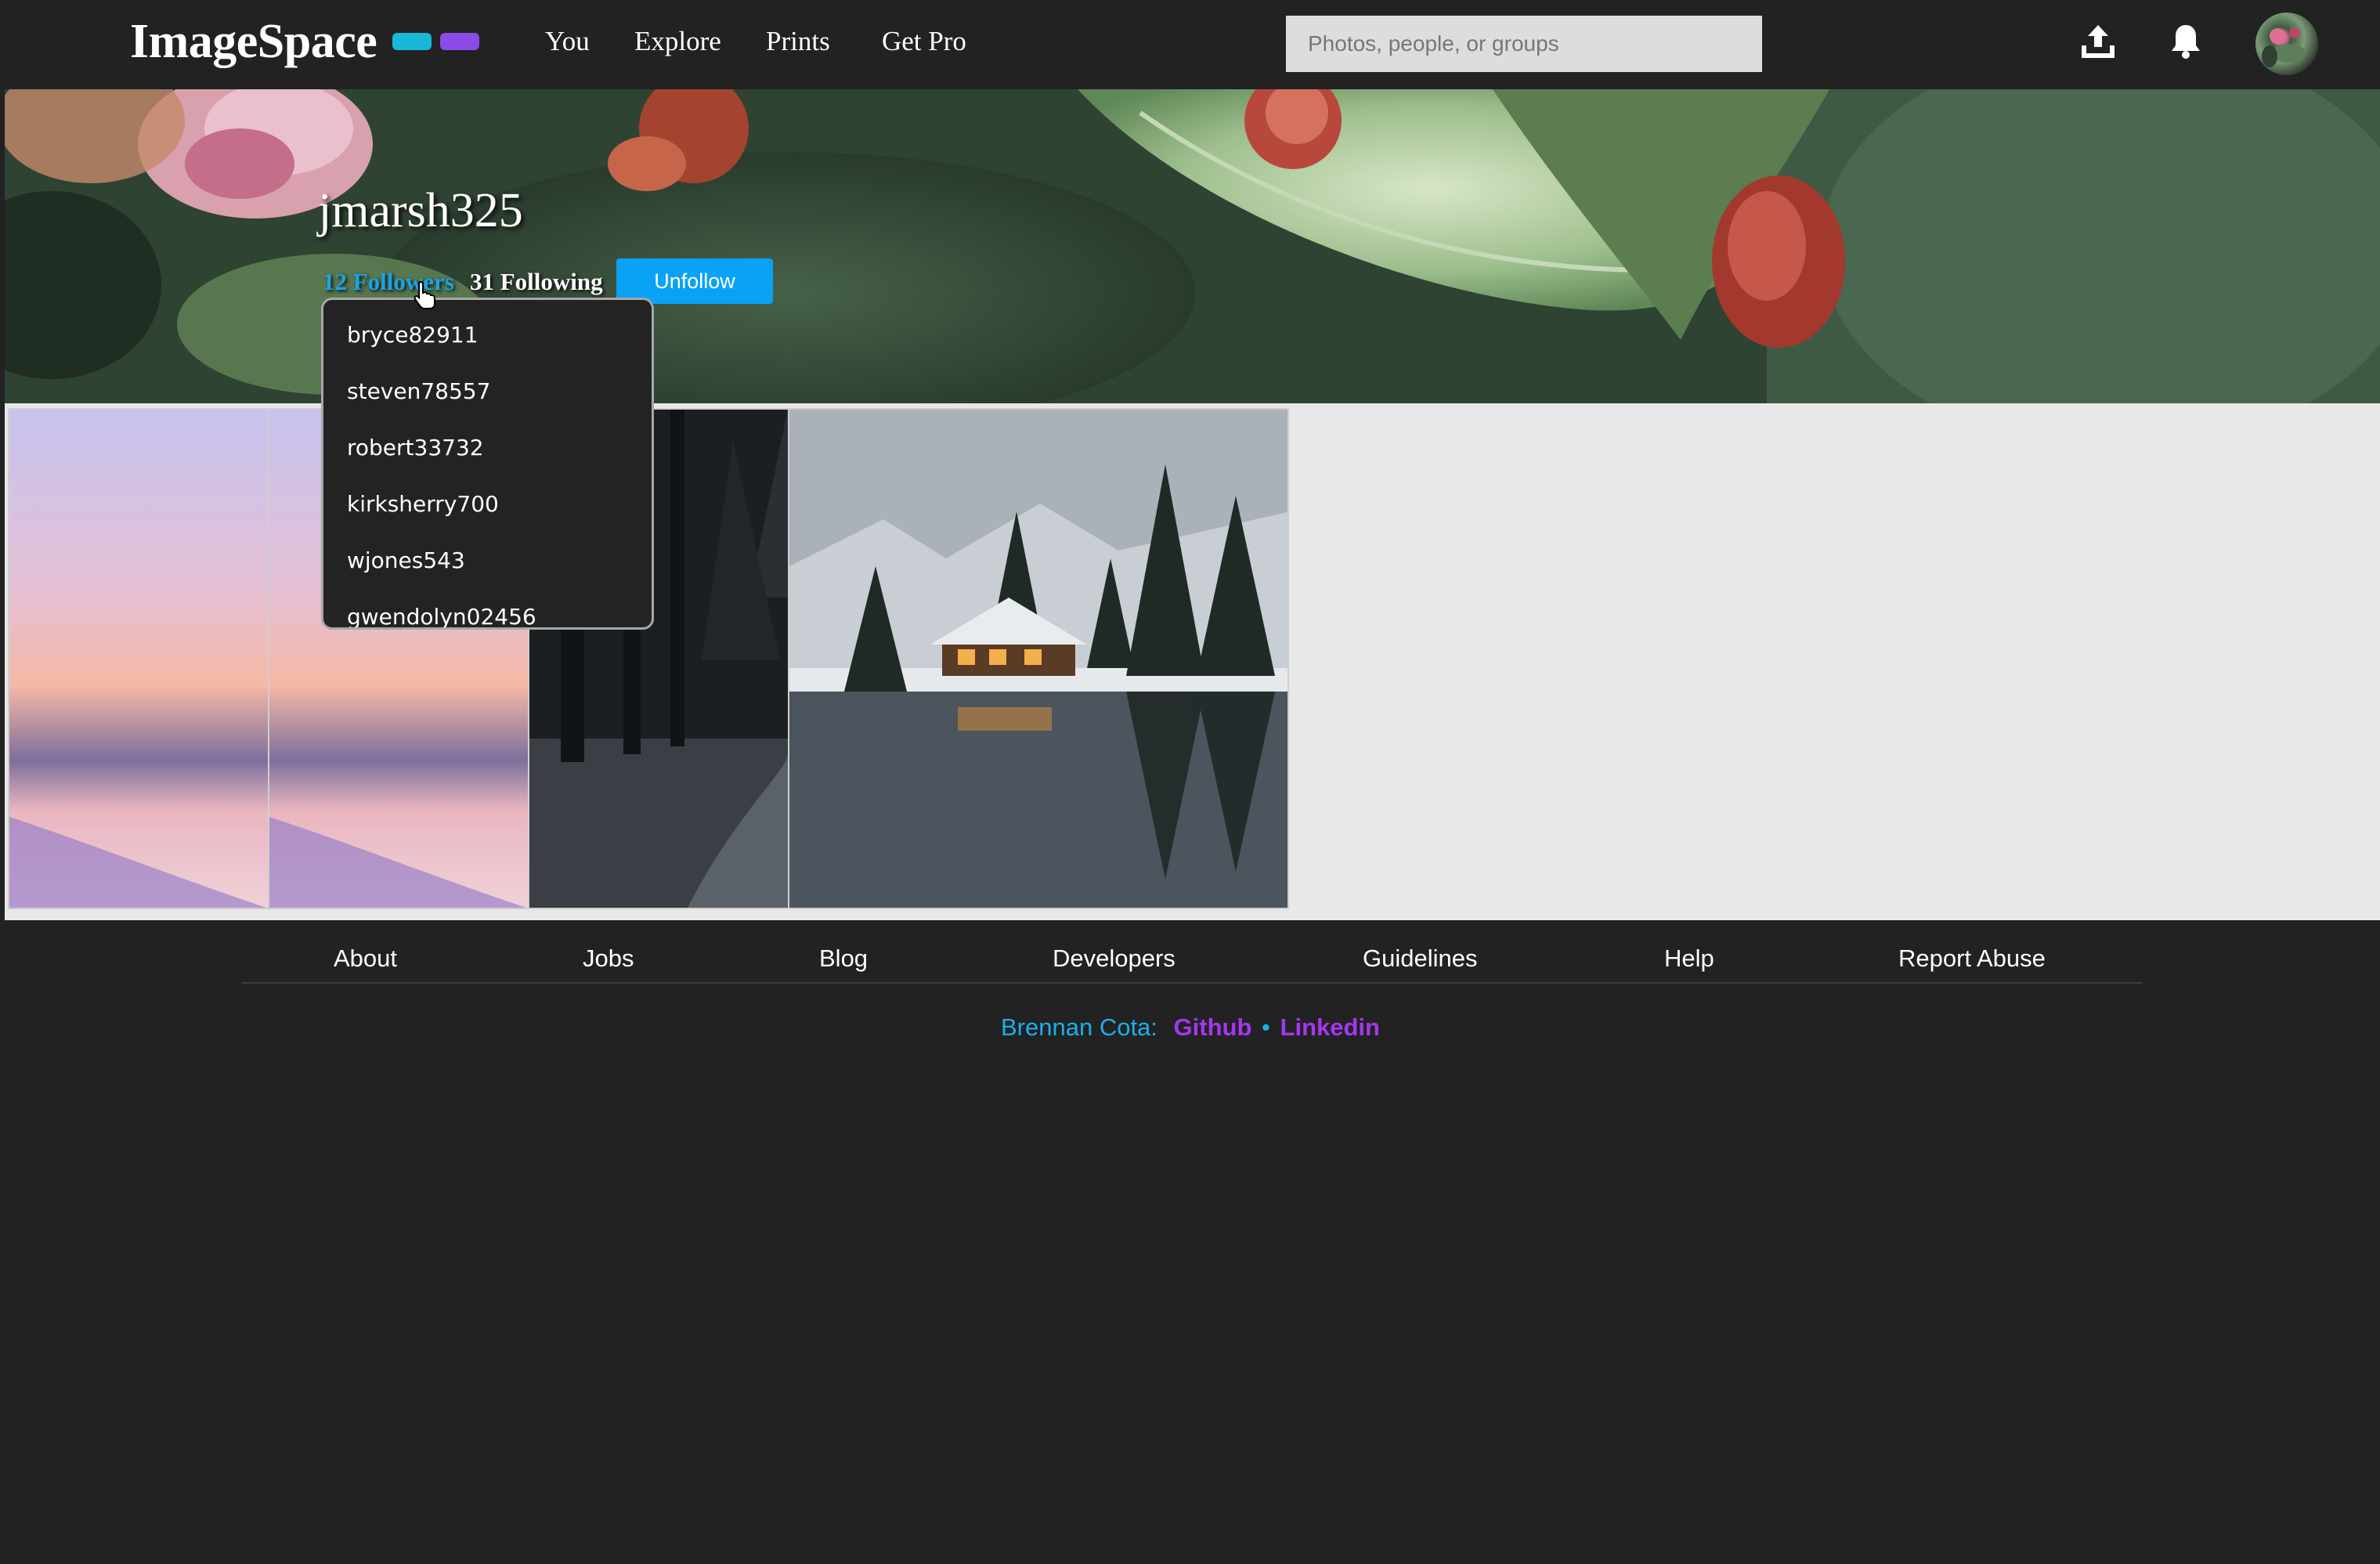 This screenshot has height=1564, width=2380. Describe the element at coordinates (1114, 959) in the screenshot. I see `footer-link-developers: Developers` at that location.